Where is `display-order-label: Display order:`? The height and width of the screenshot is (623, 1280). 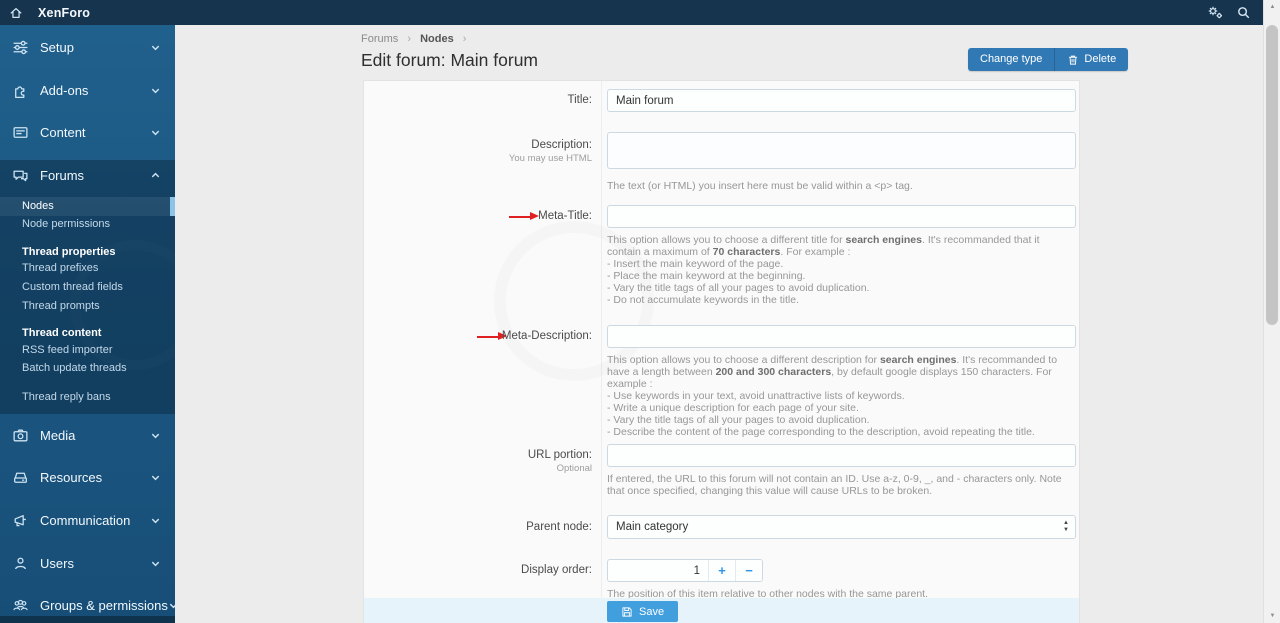
display-order-label: Display order: is located at coordinates (556, 570).